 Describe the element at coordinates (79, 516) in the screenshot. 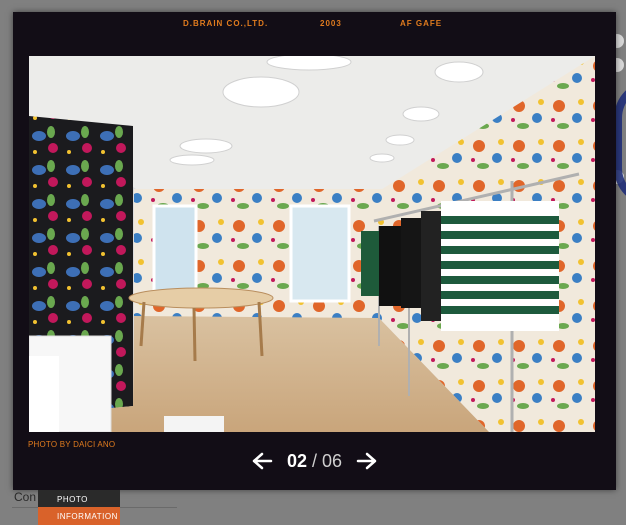

I see `tab-information: INFORMATION` at that location.